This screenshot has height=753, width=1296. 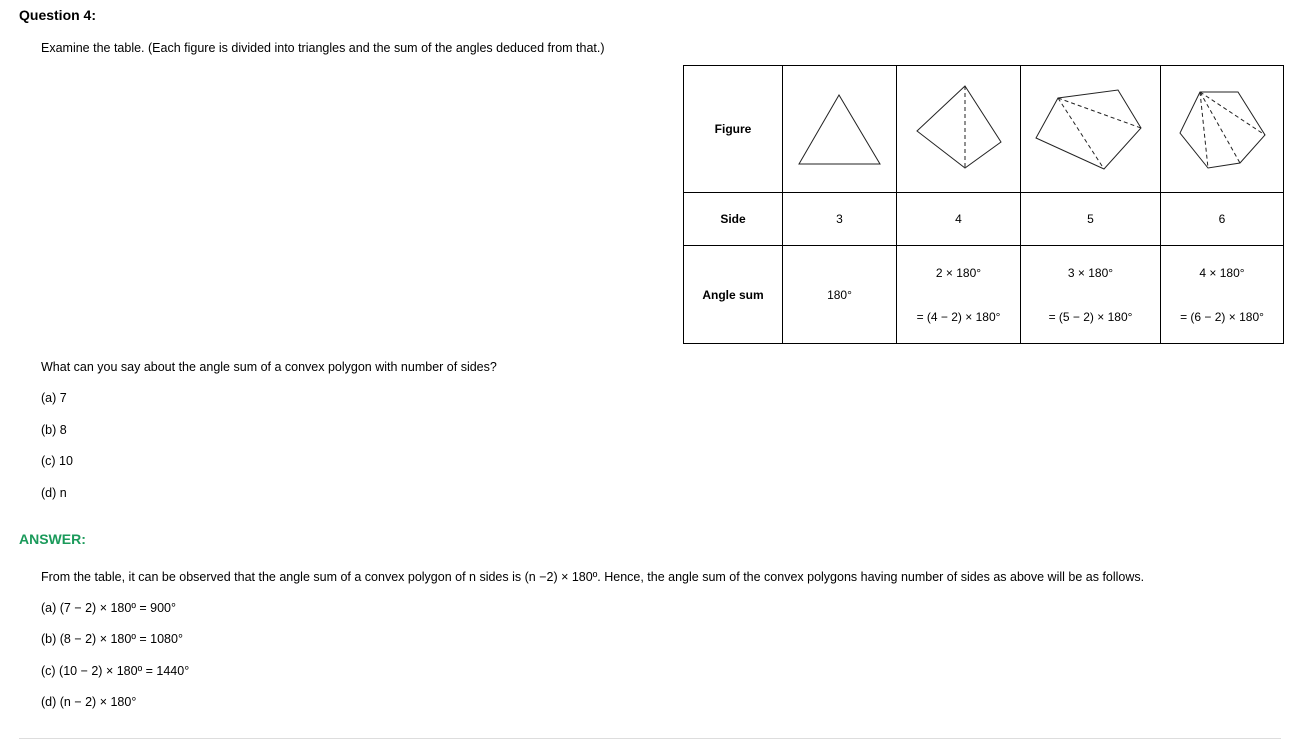 I want to click on side-value: 3, so click(x=839, y=219).